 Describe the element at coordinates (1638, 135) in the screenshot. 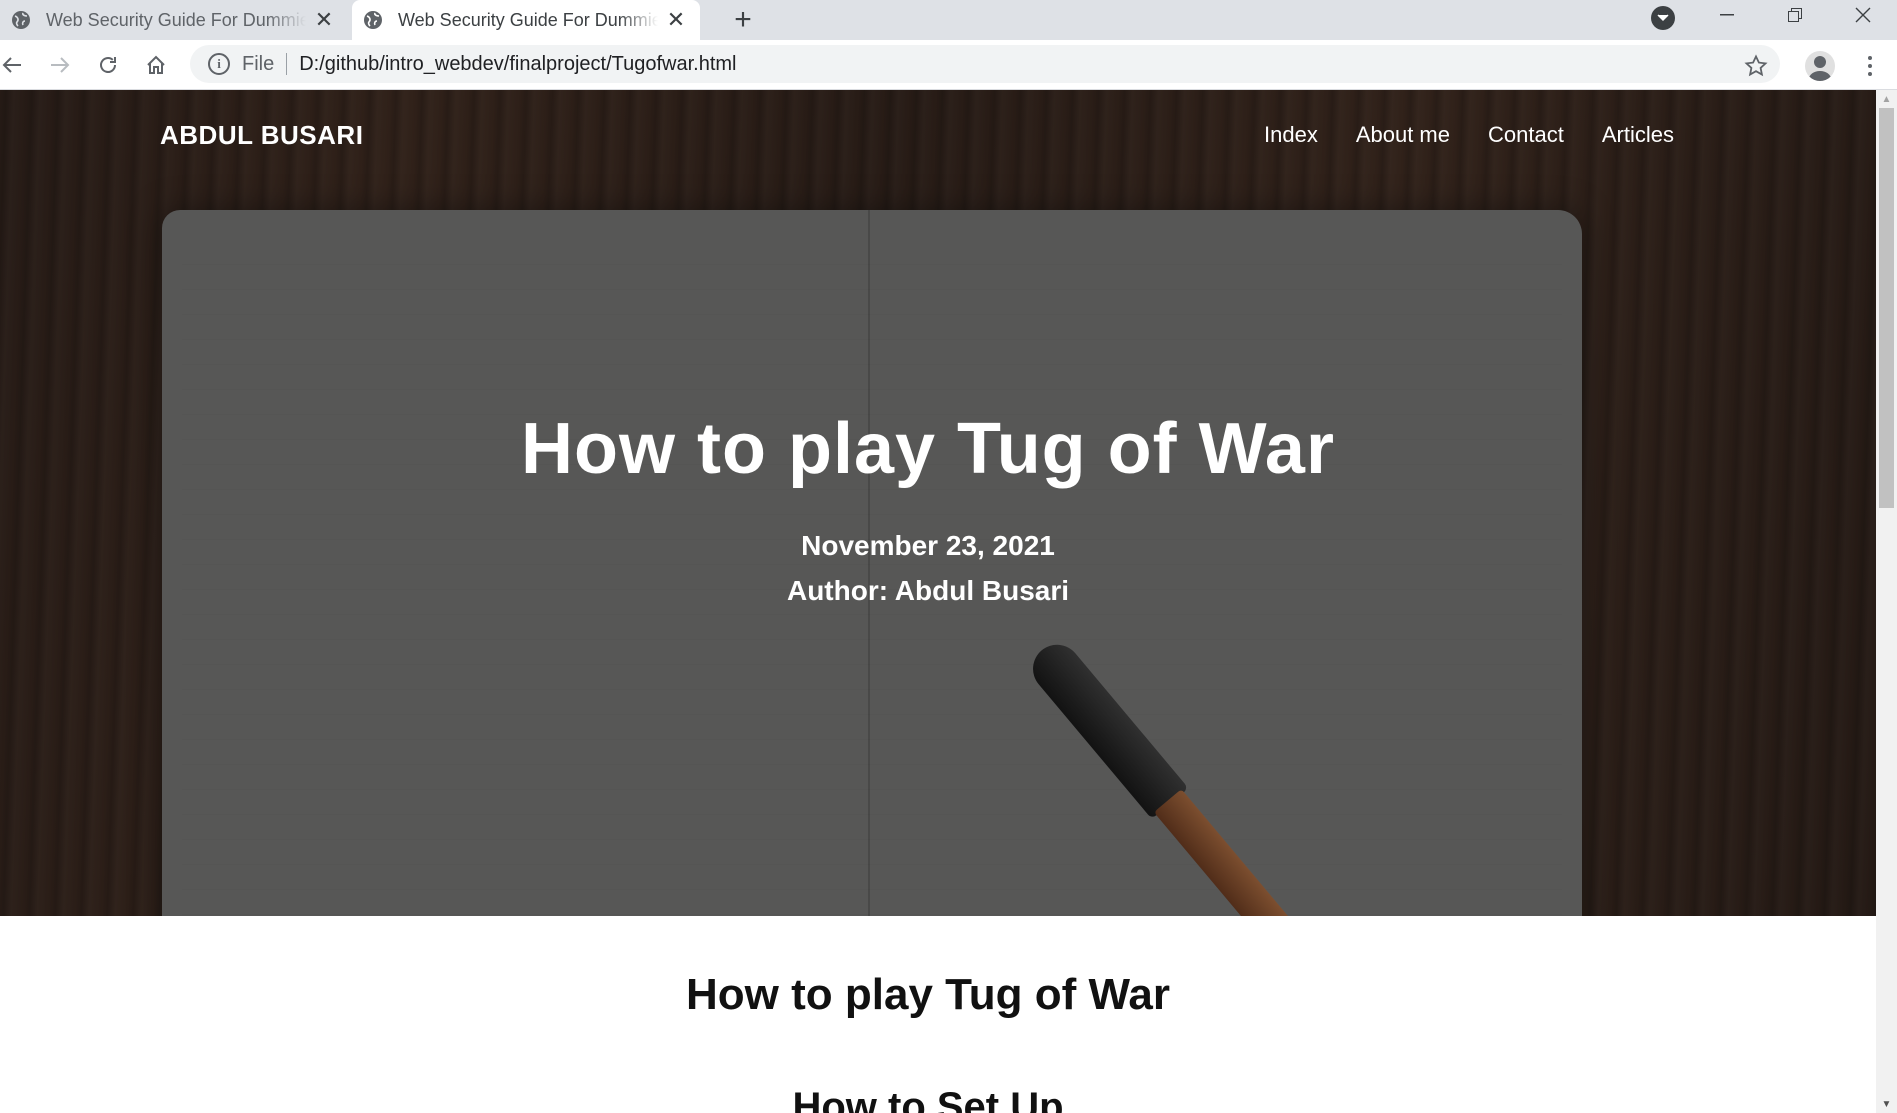

I see `nav-link-articles: Articles` at that location.